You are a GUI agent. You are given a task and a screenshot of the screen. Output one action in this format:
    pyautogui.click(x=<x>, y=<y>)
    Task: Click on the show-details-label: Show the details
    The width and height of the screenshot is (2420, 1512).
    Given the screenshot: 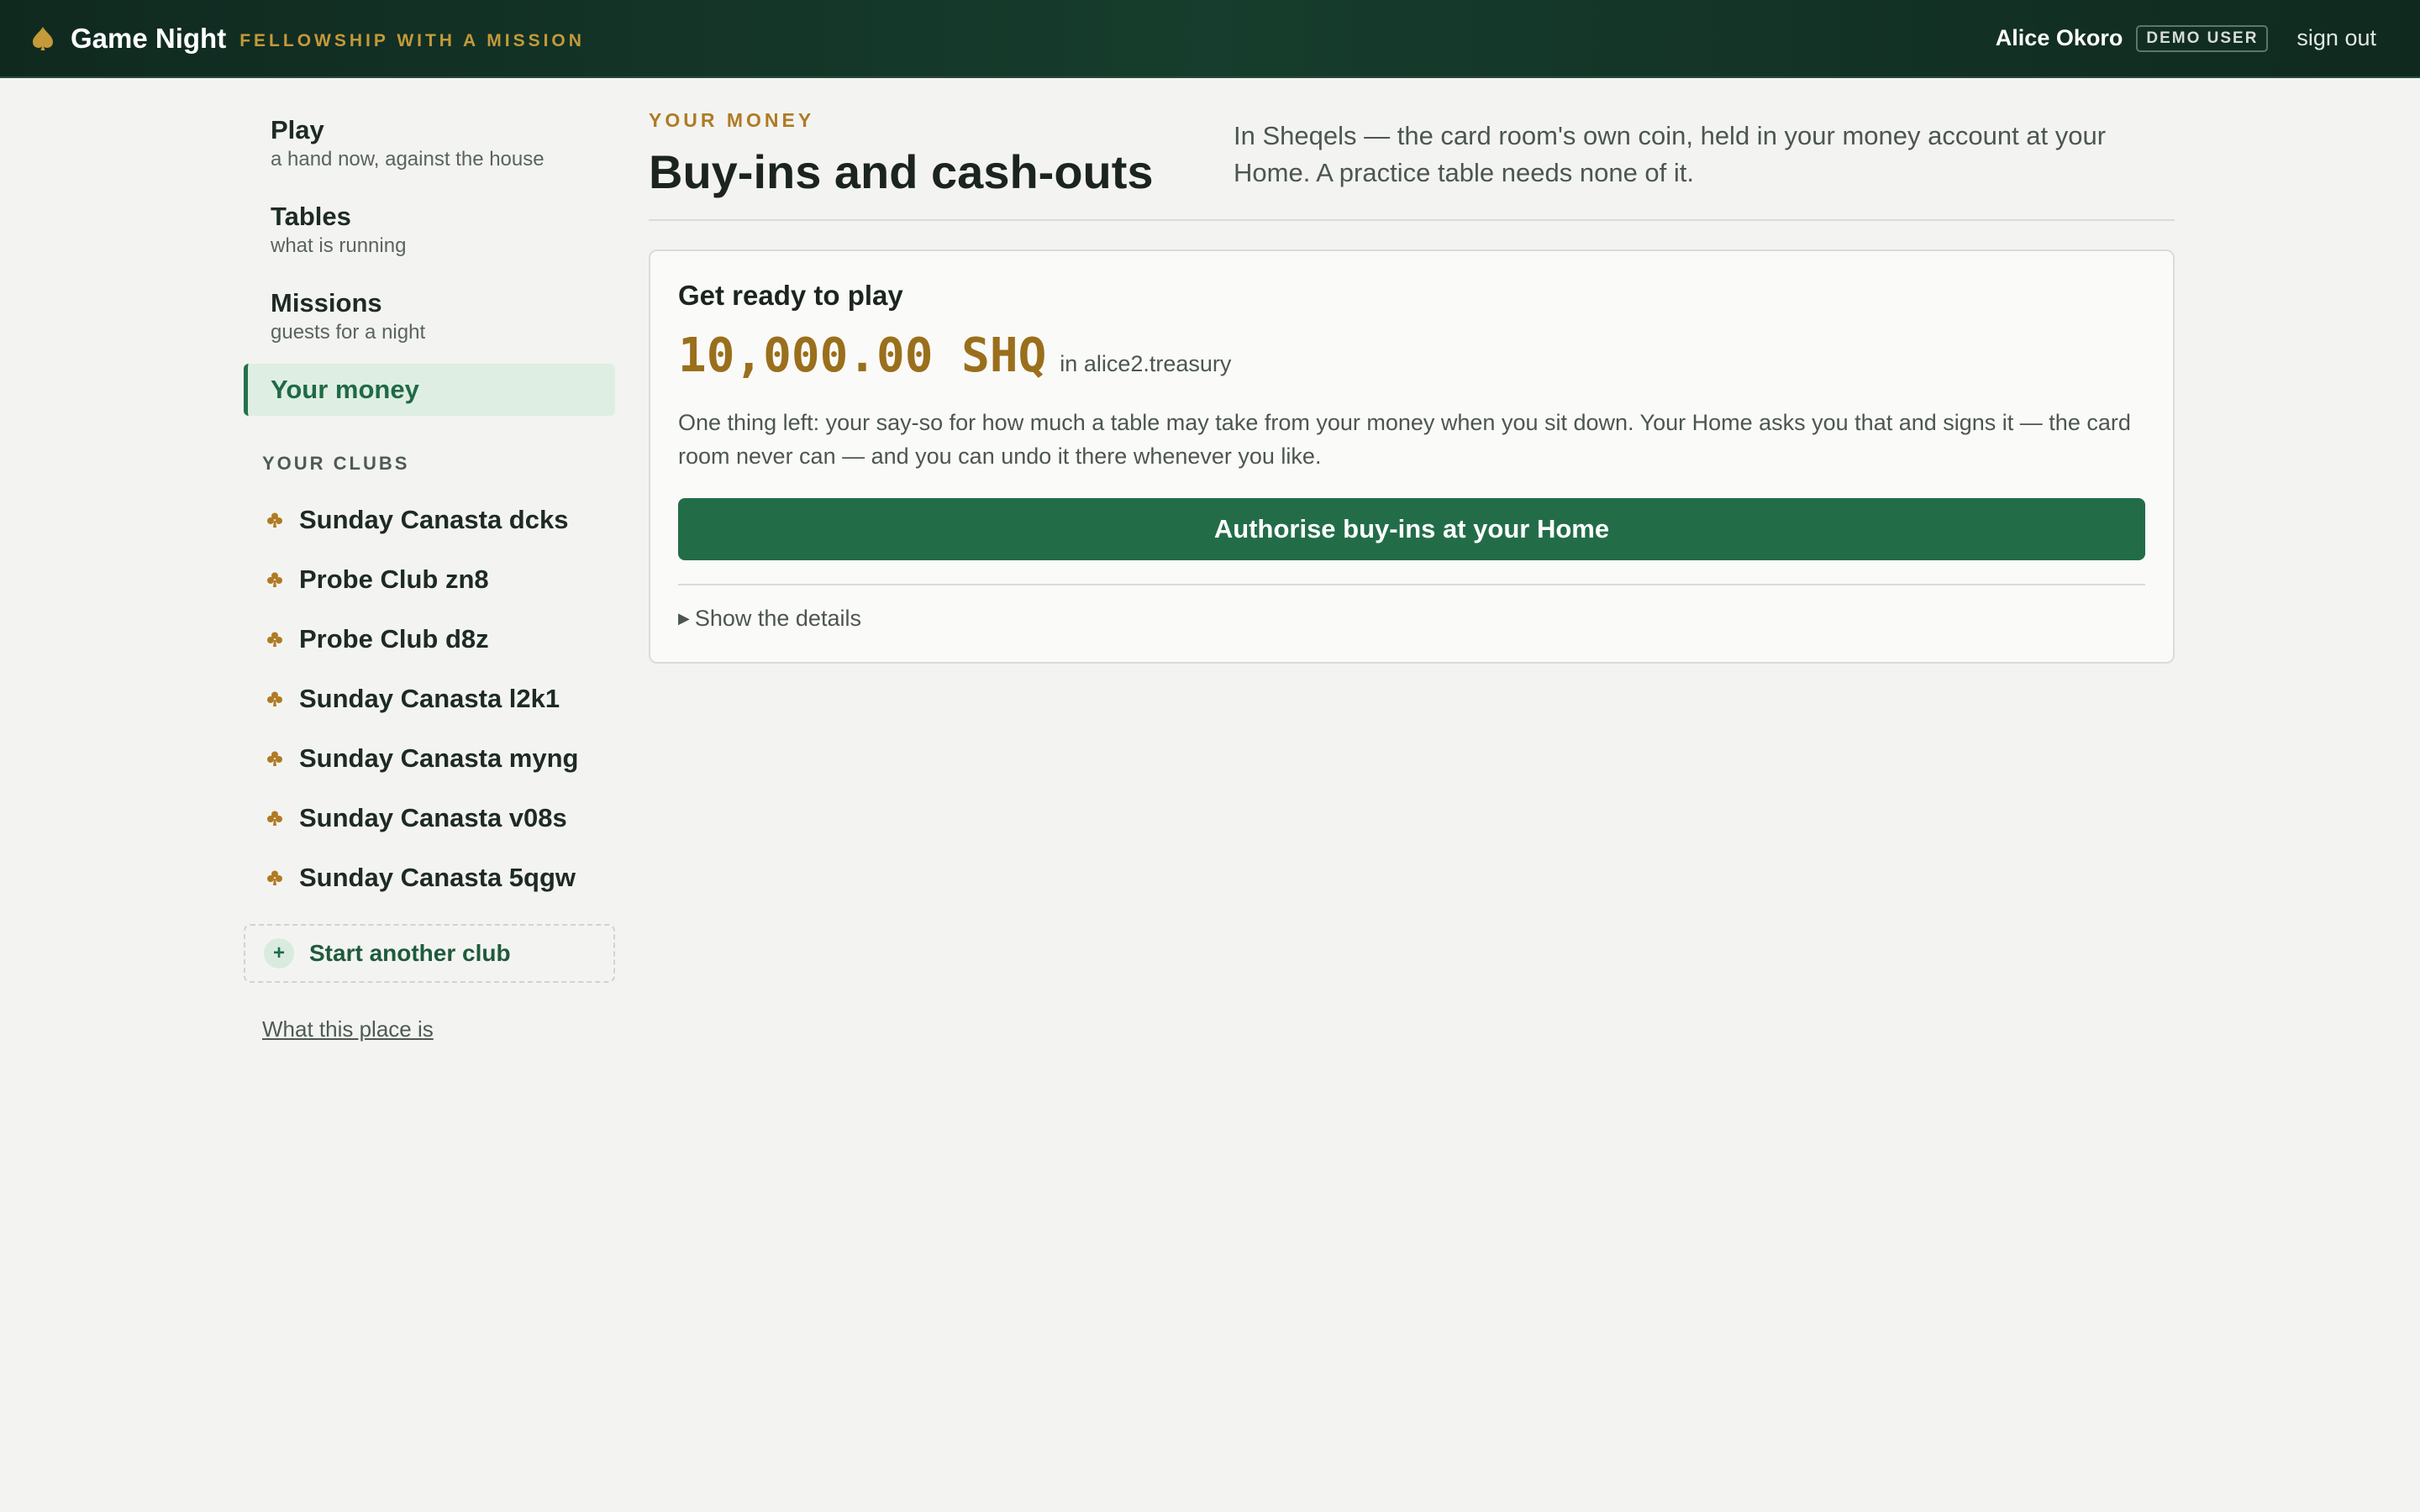 What is the action you would take?
    pyautogui.click(x=778, y=618)
    